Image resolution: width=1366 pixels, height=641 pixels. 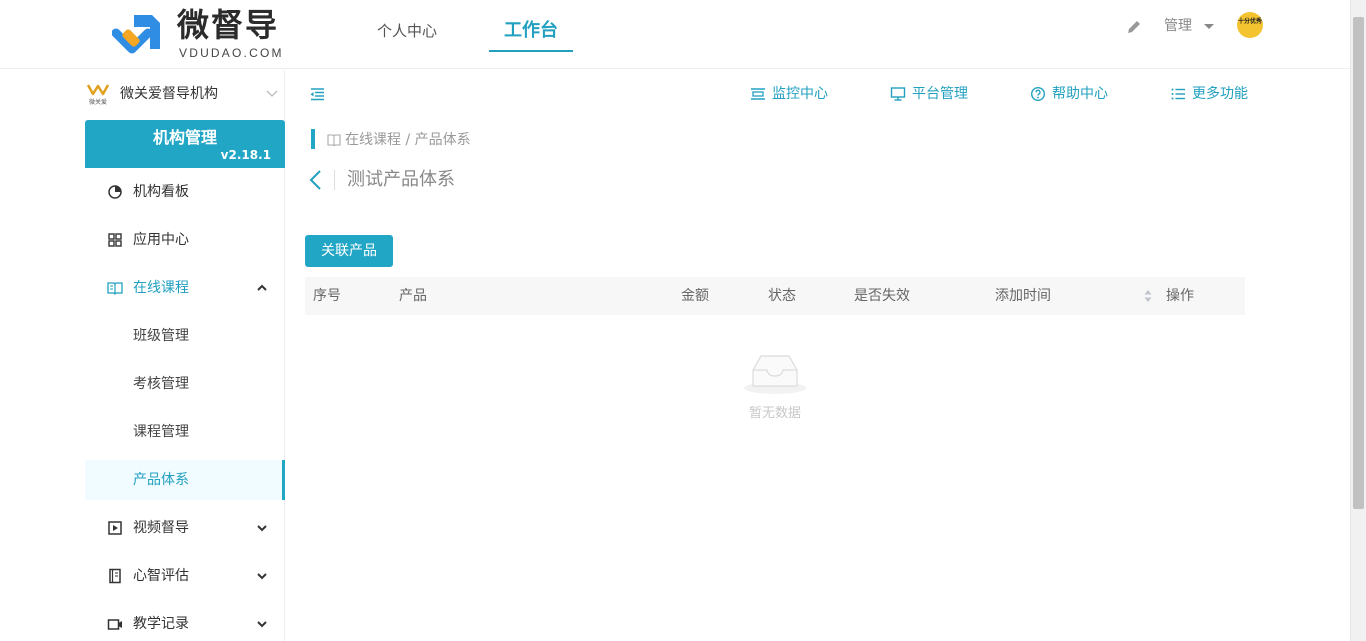 I want to click on page-title: 测试产品体系, so click(x=401, y=179).